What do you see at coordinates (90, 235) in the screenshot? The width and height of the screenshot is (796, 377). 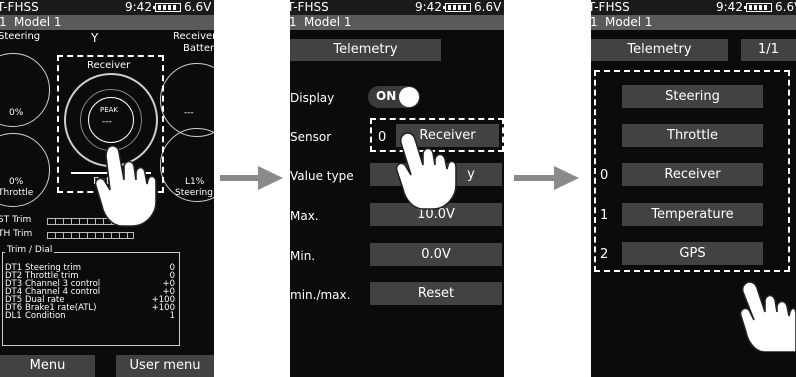 I see `th-trim-bar` at bounding box center [90, 235].